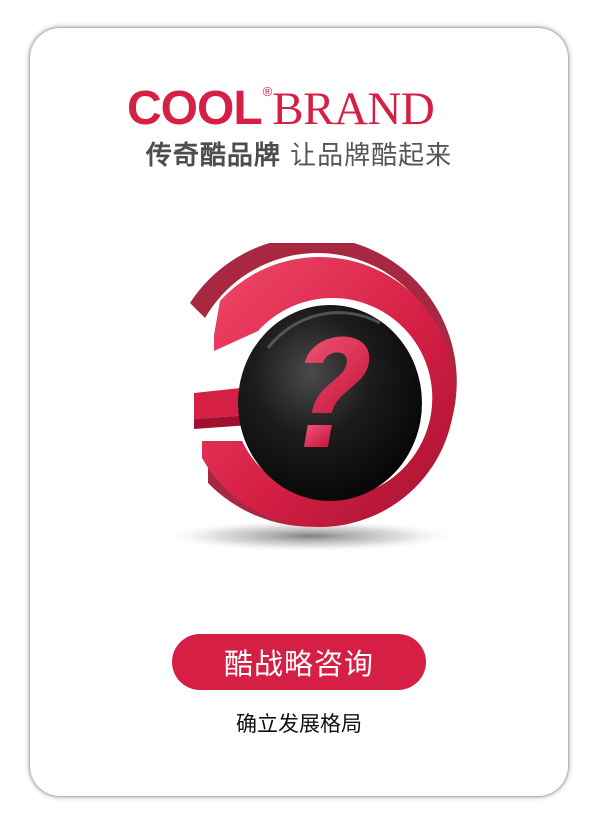 The width and height of the screenshot is (599, 824). Describe the element at coordinates (213, 156) in the screenshot. I see `tagline-primary: 传奇酷品牌` at that location.